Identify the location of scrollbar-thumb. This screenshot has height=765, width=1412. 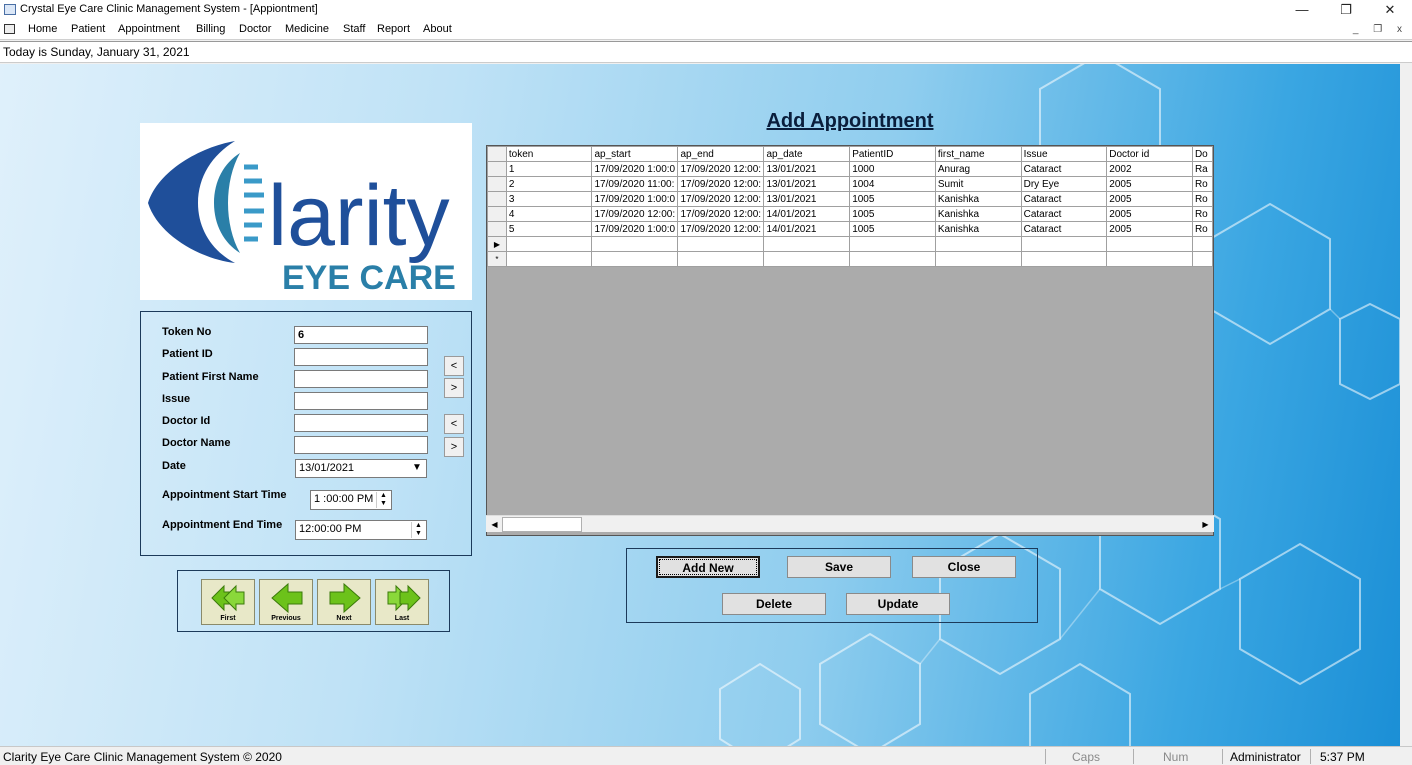
(542, 524).